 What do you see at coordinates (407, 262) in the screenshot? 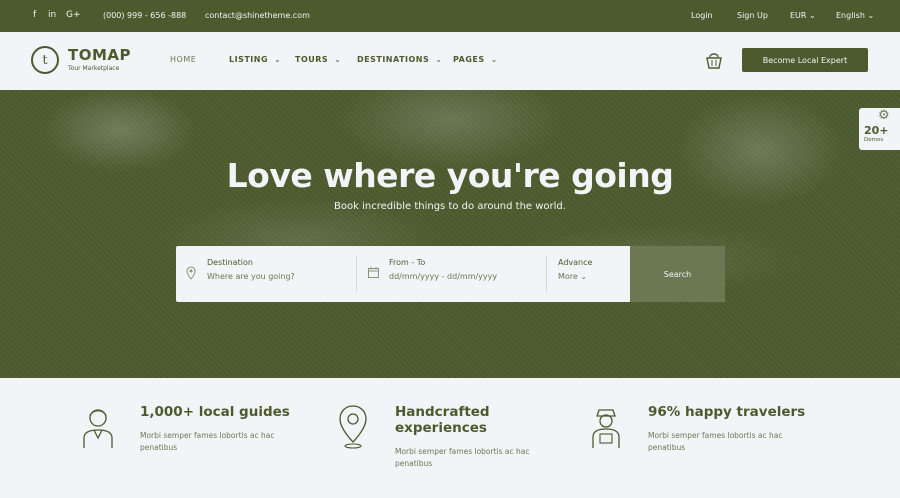
I see `dates-label: From - To` at bounding box center [407, 262].